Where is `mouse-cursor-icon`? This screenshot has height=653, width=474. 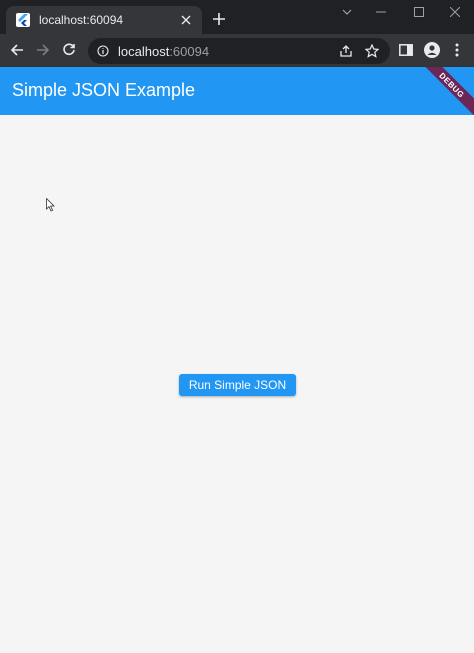 mouse-cursor-icon is located at coordinates (50, 205).